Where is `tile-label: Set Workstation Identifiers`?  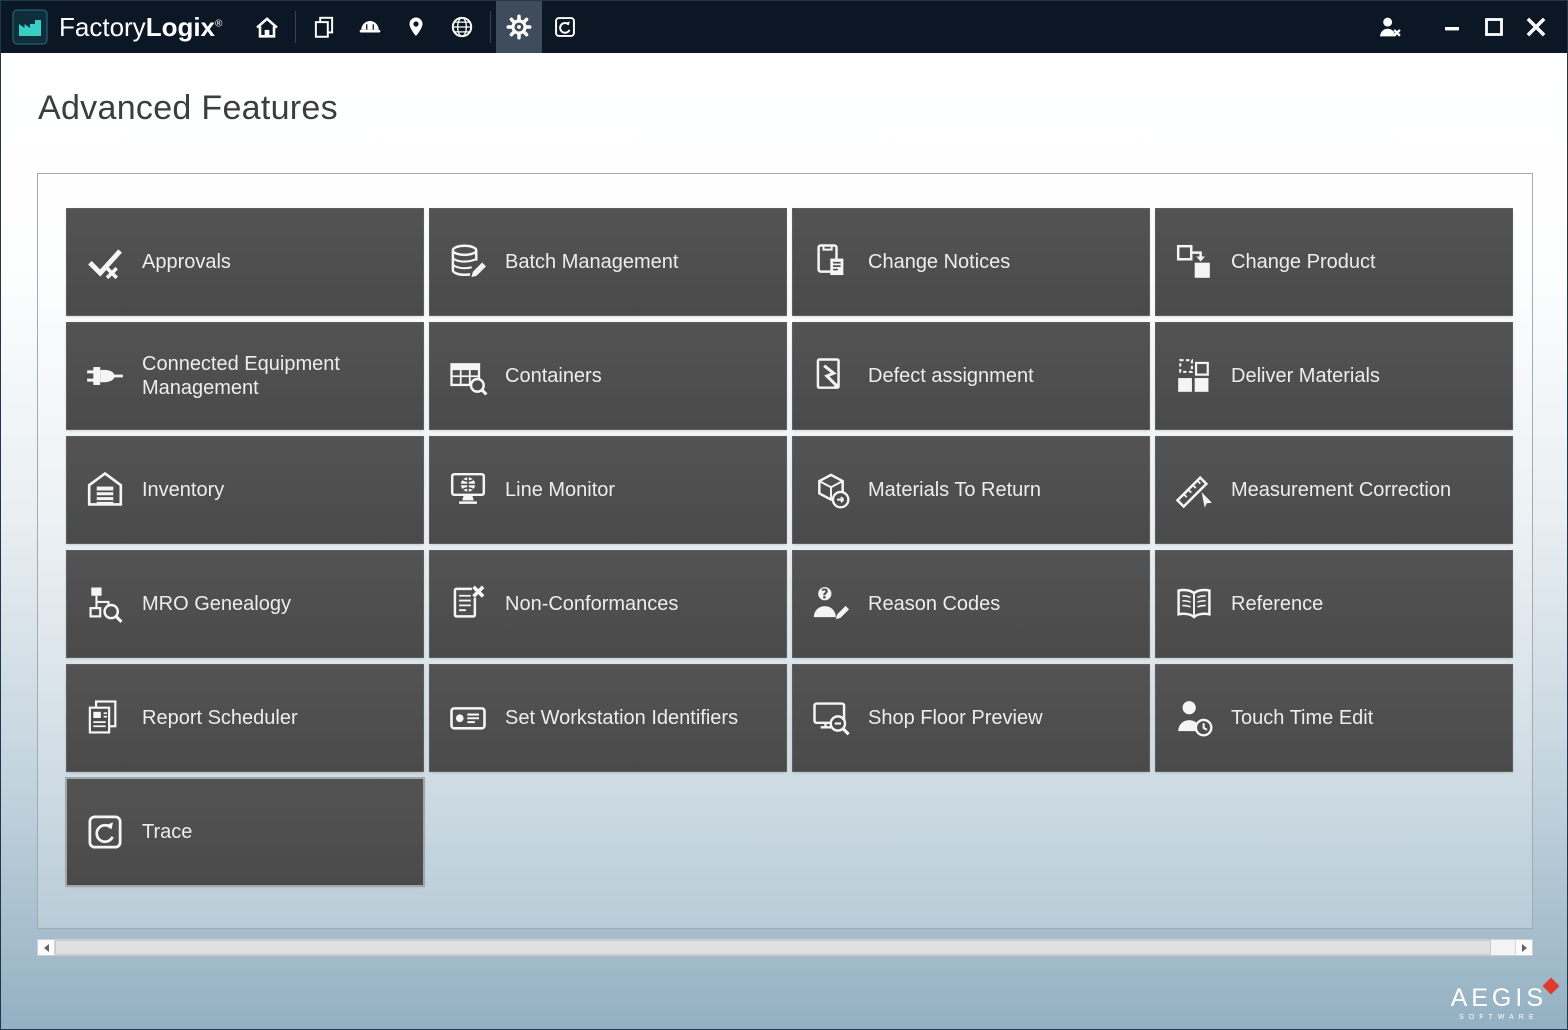 tile-label: Set Workstation Identifiers is located at coordinates (622, 718).